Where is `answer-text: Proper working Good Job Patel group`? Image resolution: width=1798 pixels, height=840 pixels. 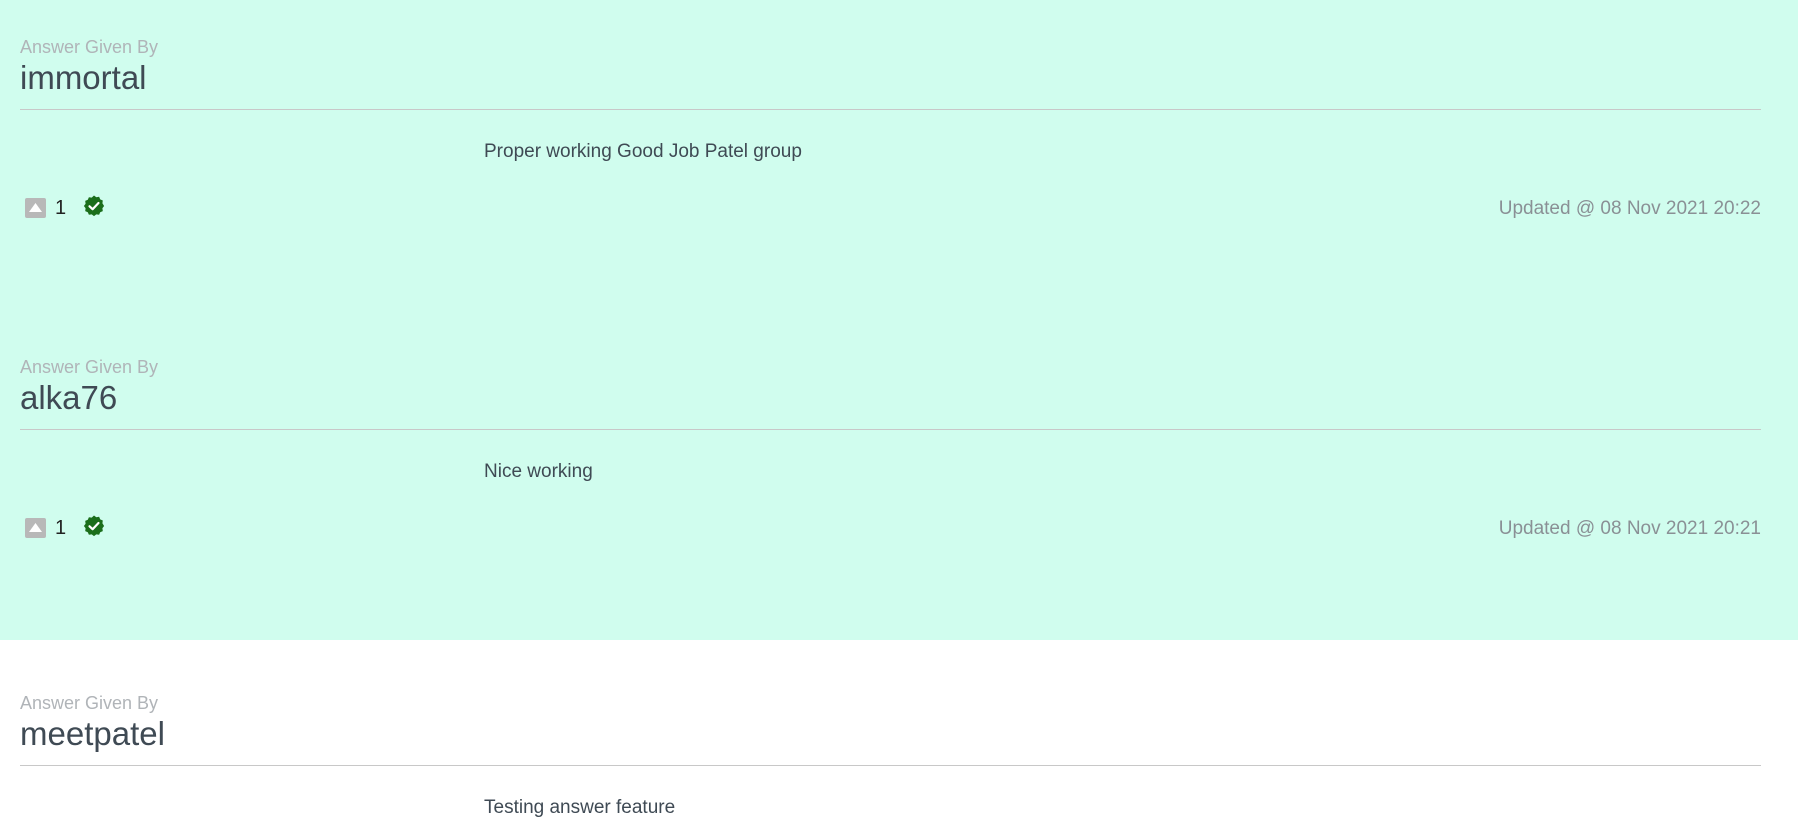
answer-text: Proper working Good Job Patel group is located at coordinates (643, 151).